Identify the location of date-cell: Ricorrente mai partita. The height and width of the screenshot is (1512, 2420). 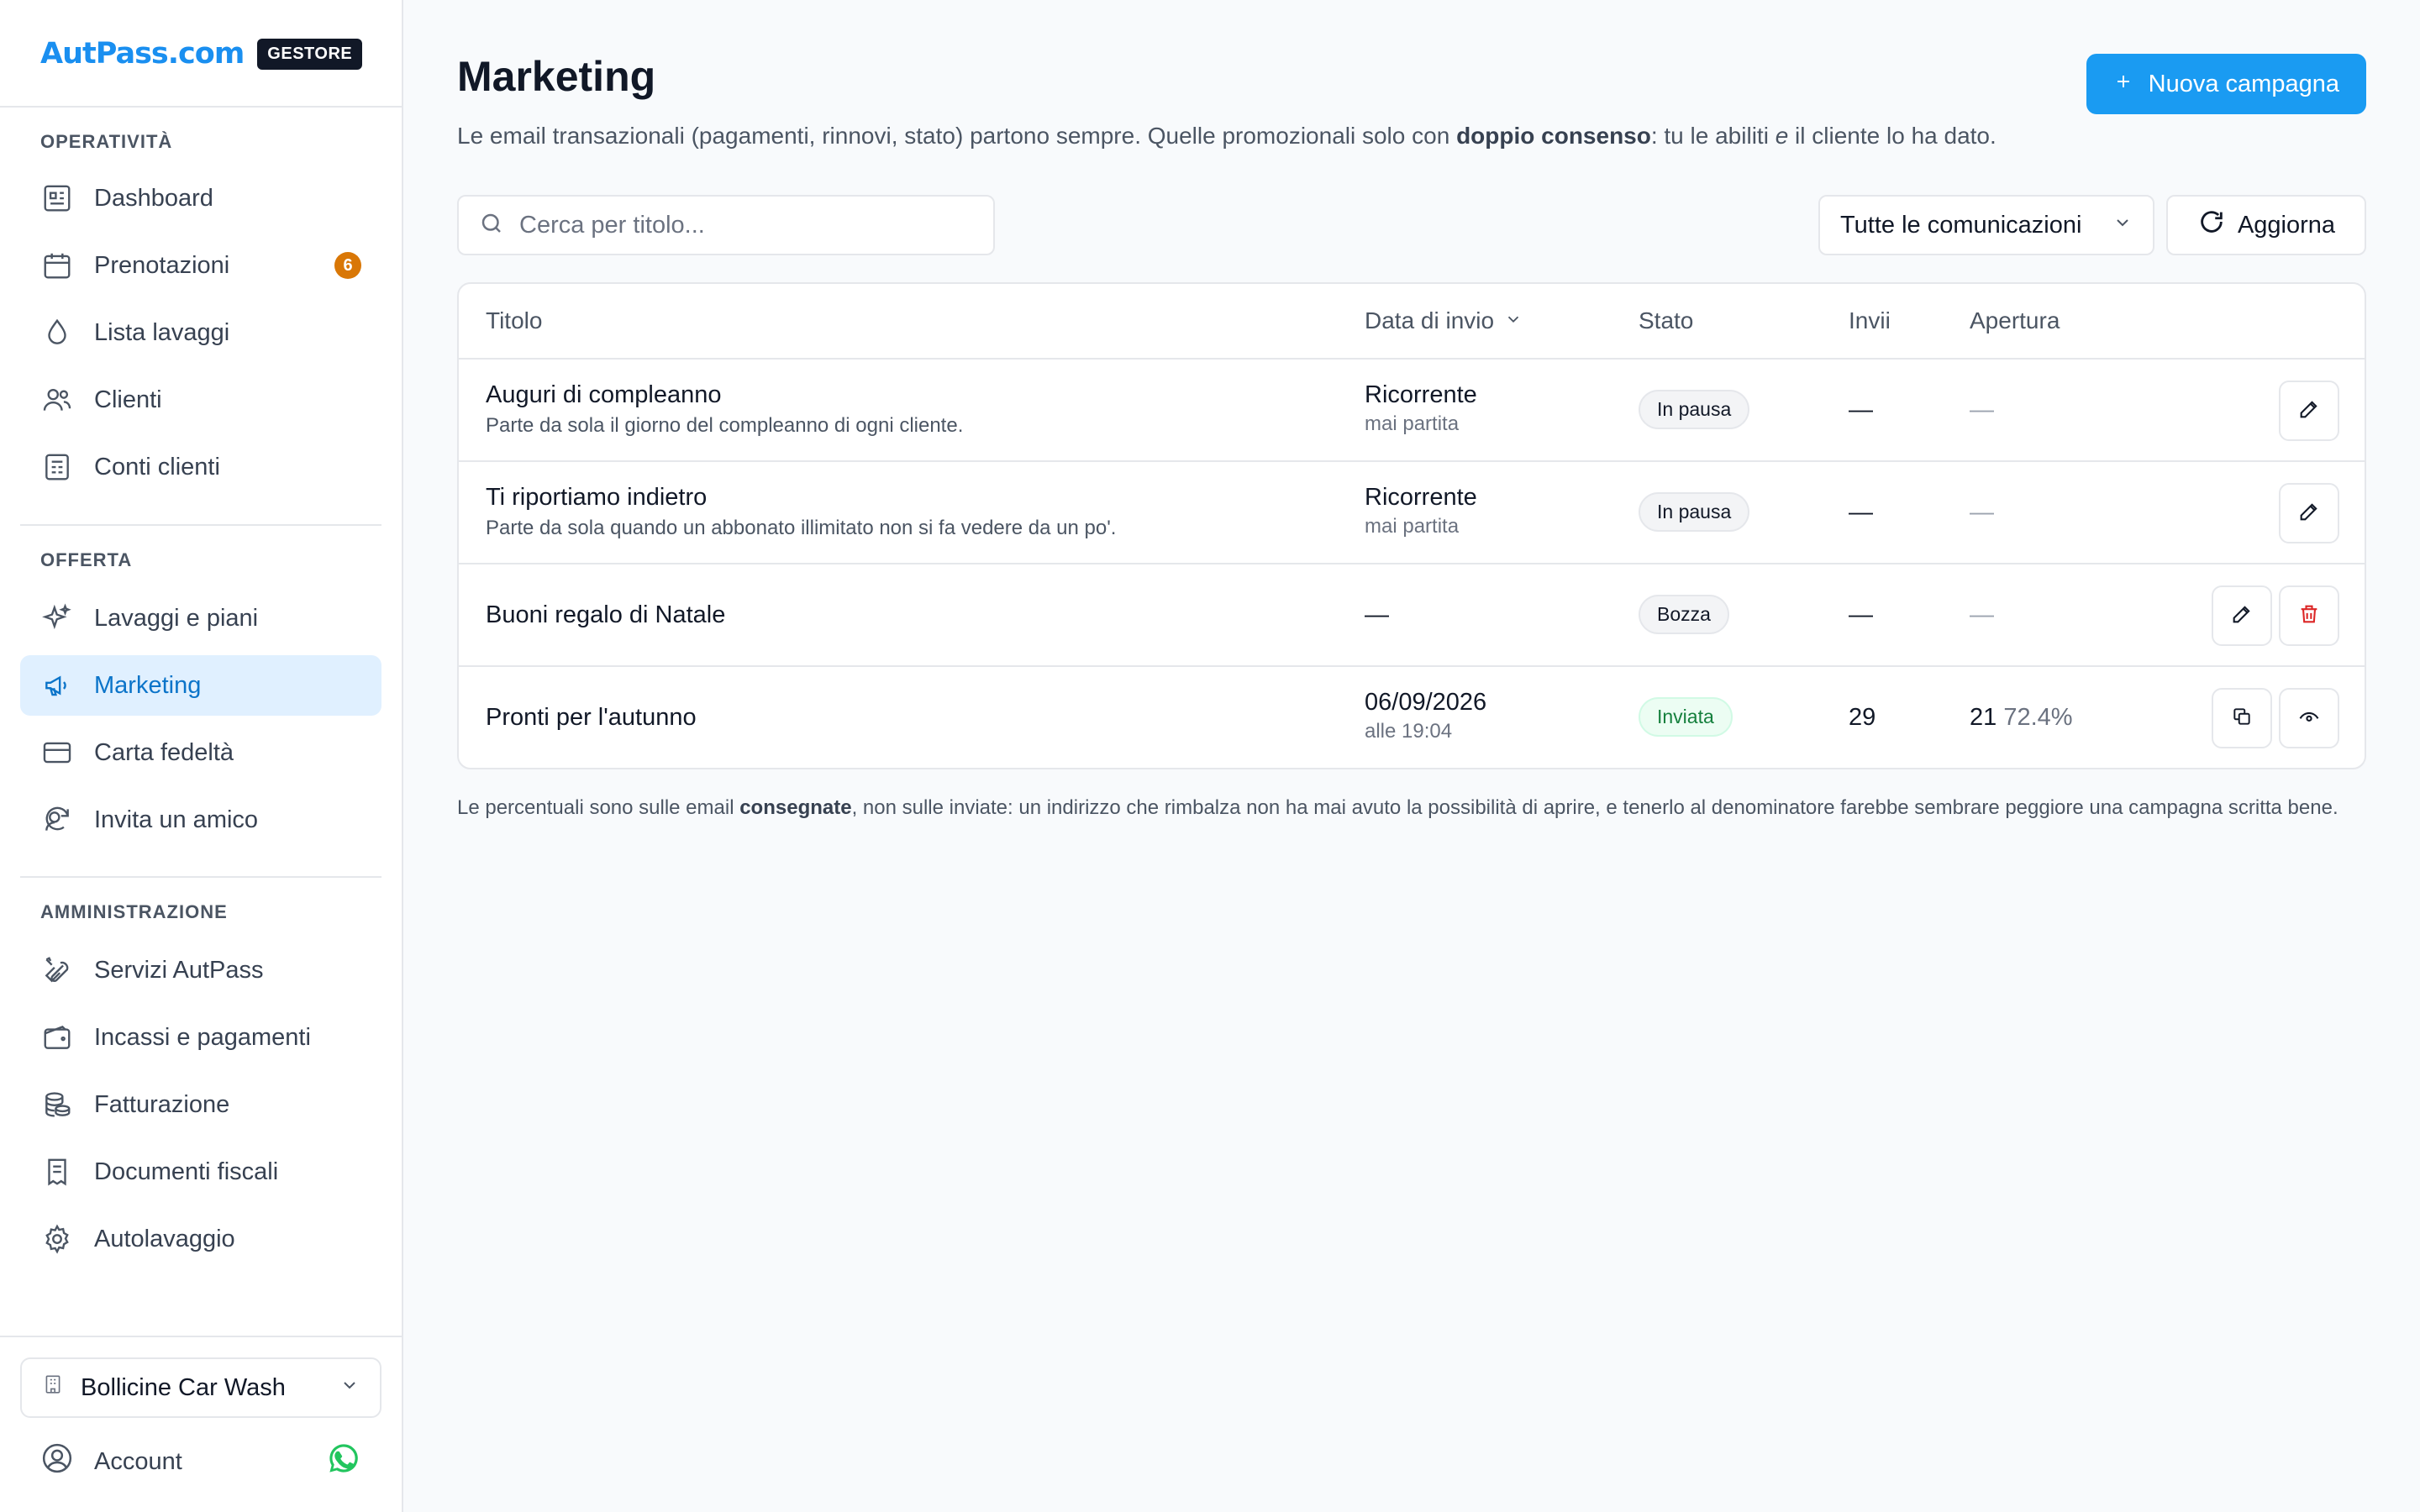
(1421, 511).